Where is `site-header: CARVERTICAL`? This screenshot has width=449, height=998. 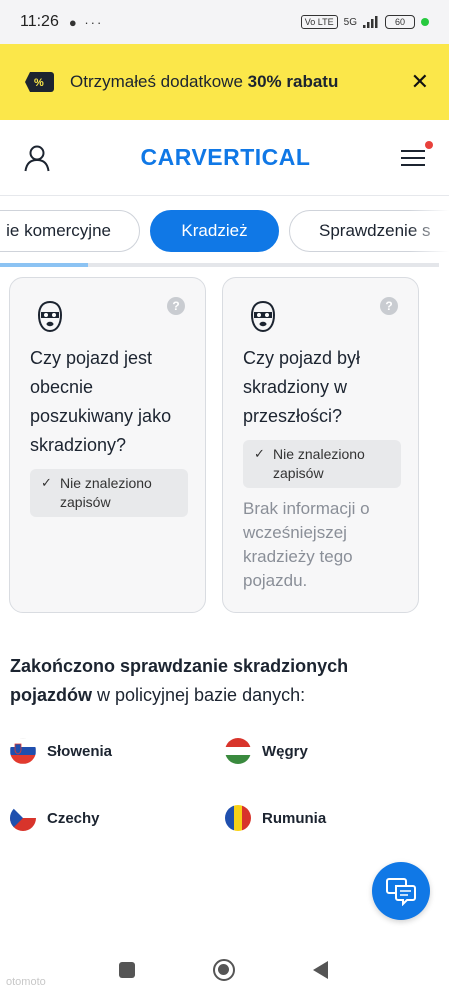
site-header: CARVERTICAL is located at coordinates (224, 158).